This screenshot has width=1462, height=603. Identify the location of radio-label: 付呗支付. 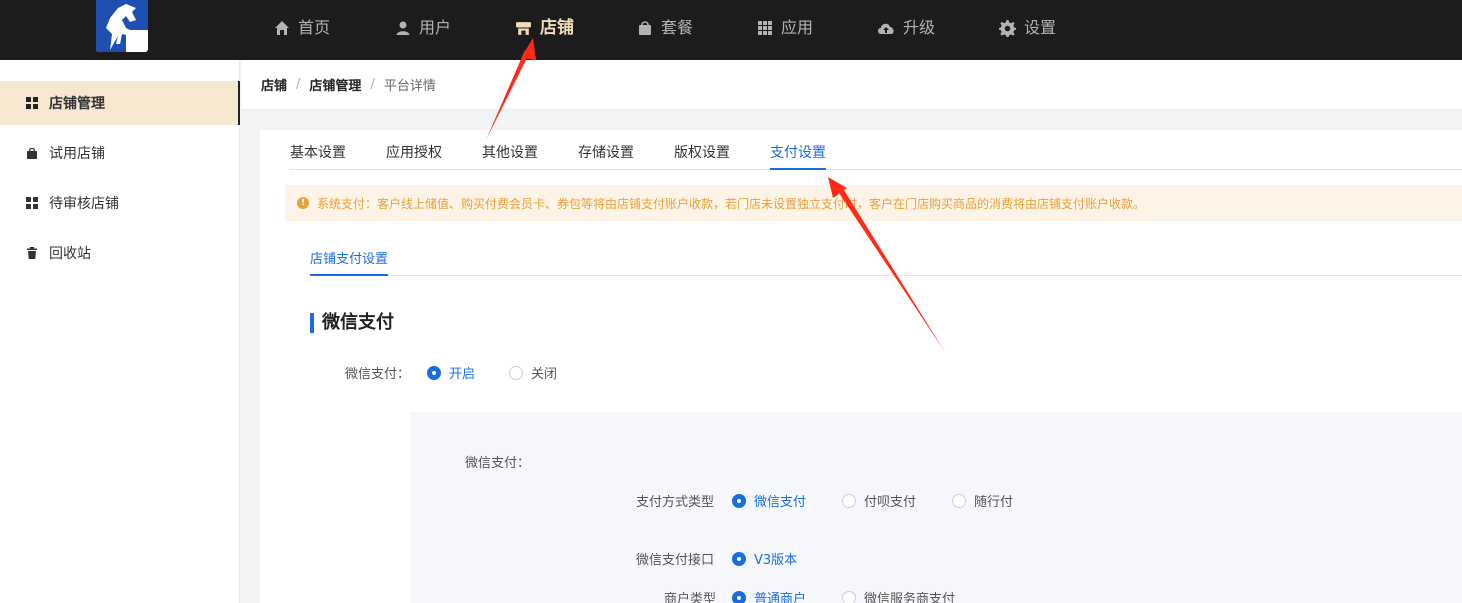
(890, 502).